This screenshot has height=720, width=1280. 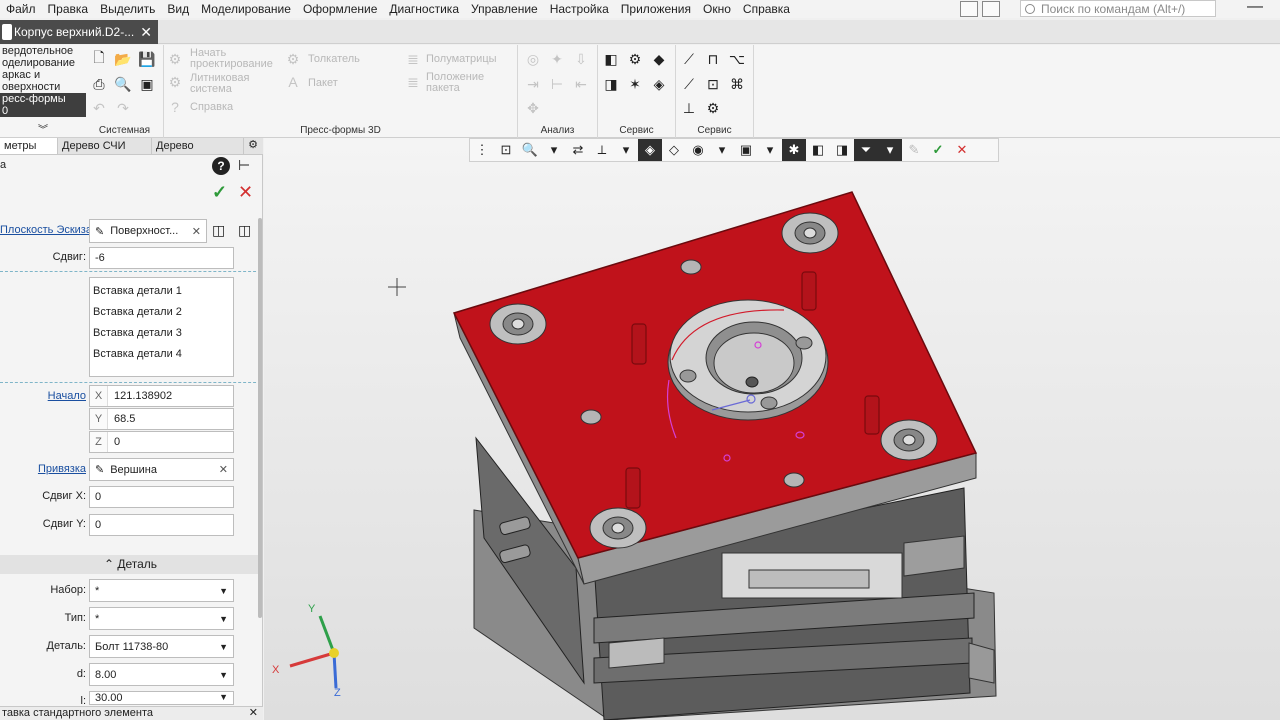 I want to click on plane-tool-2-icon: ◫, so click(x=244, y=230).